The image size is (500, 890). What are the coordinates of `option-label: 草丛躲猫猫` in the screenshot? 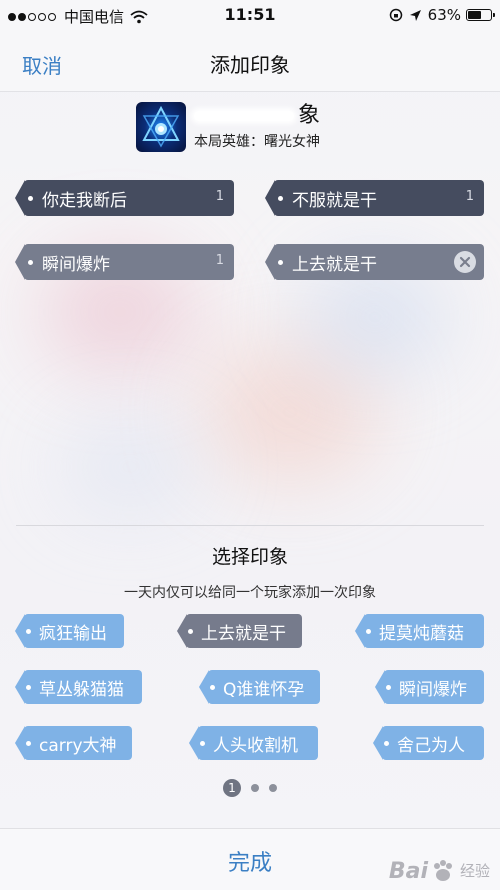 It's located at (81, 689).